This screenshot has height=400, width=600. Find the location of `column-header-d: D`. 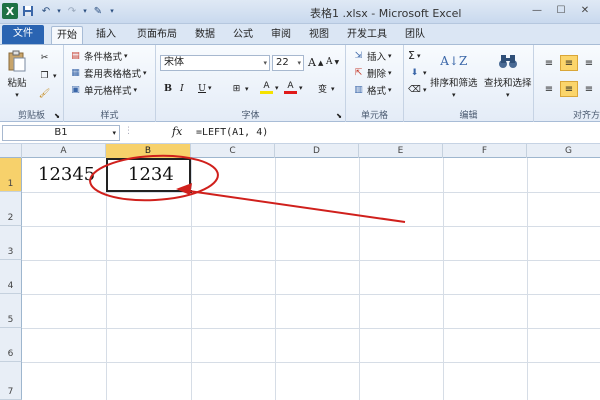

column-header-d: D is located at coordinates (317, 151).